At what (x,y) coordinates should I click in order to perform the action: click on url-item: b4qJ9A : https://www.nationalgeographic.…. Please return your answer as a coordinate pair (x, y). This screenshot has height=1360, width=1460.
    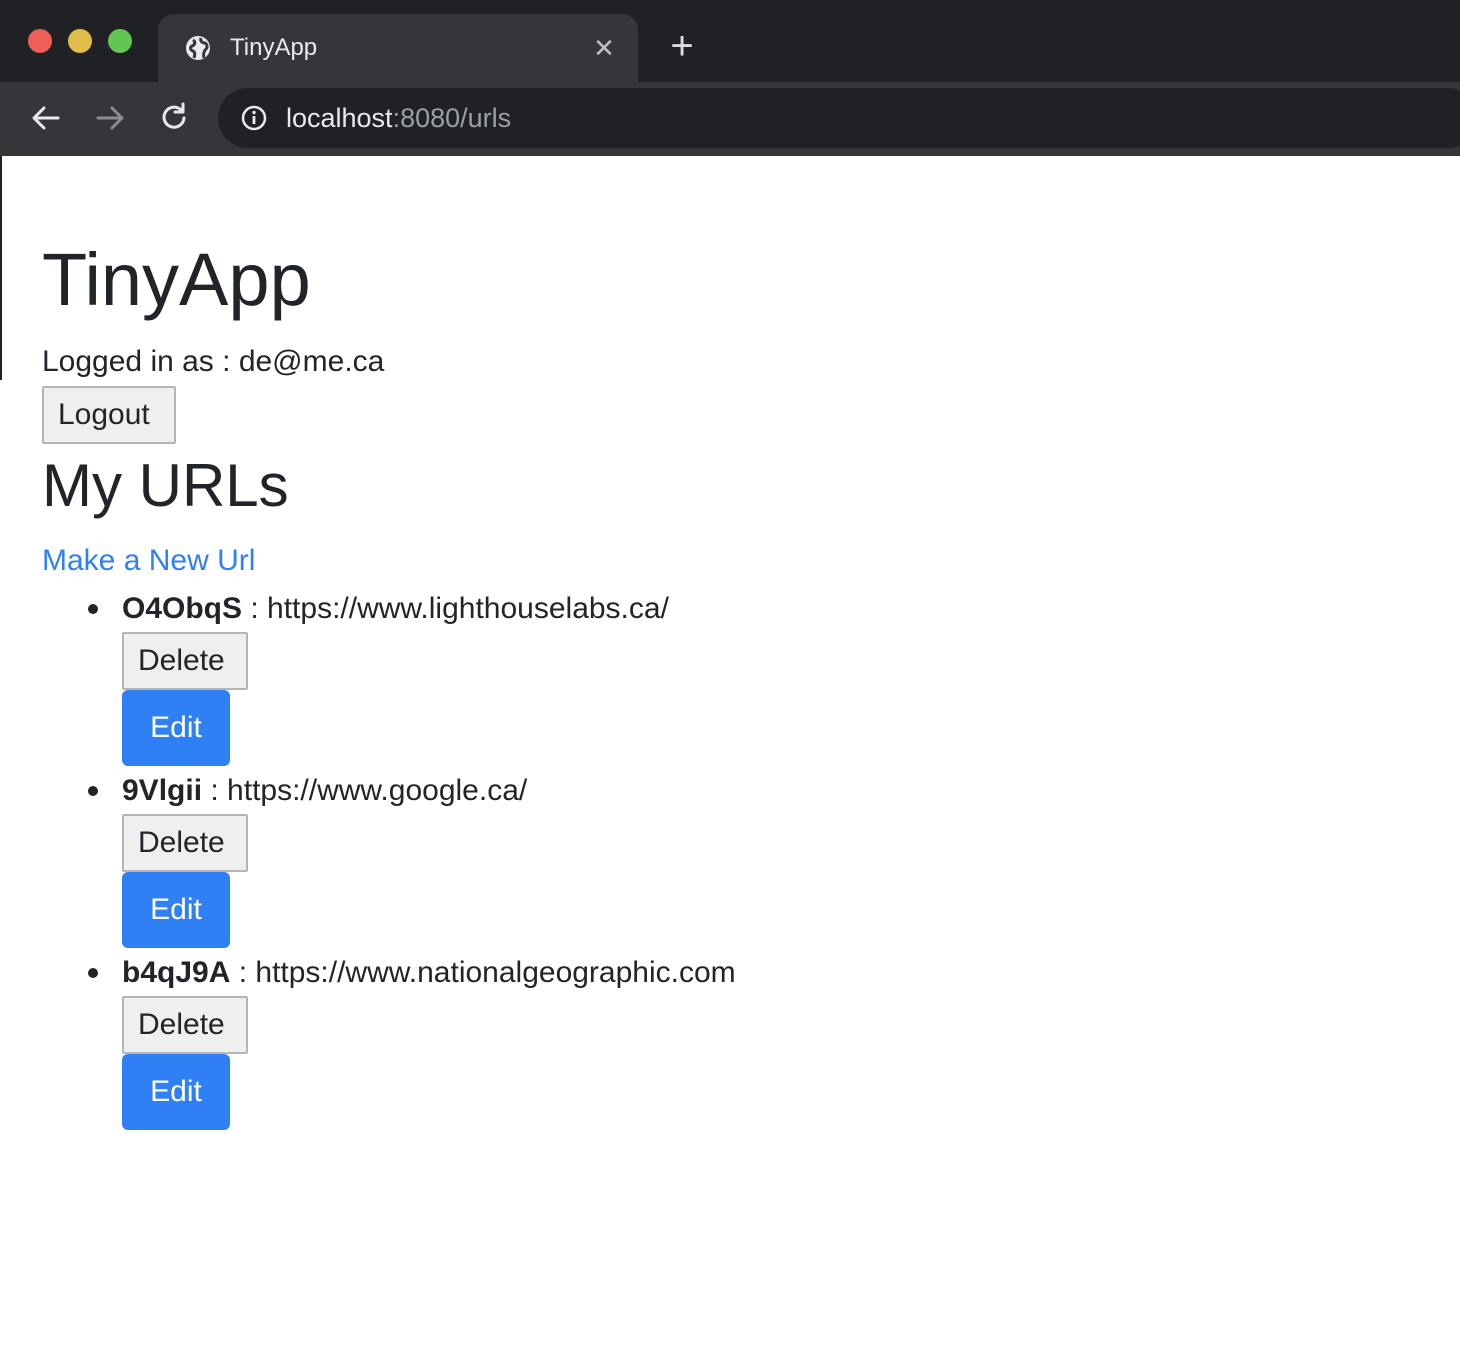
    Looking at the image, I should click on (705, 1045).